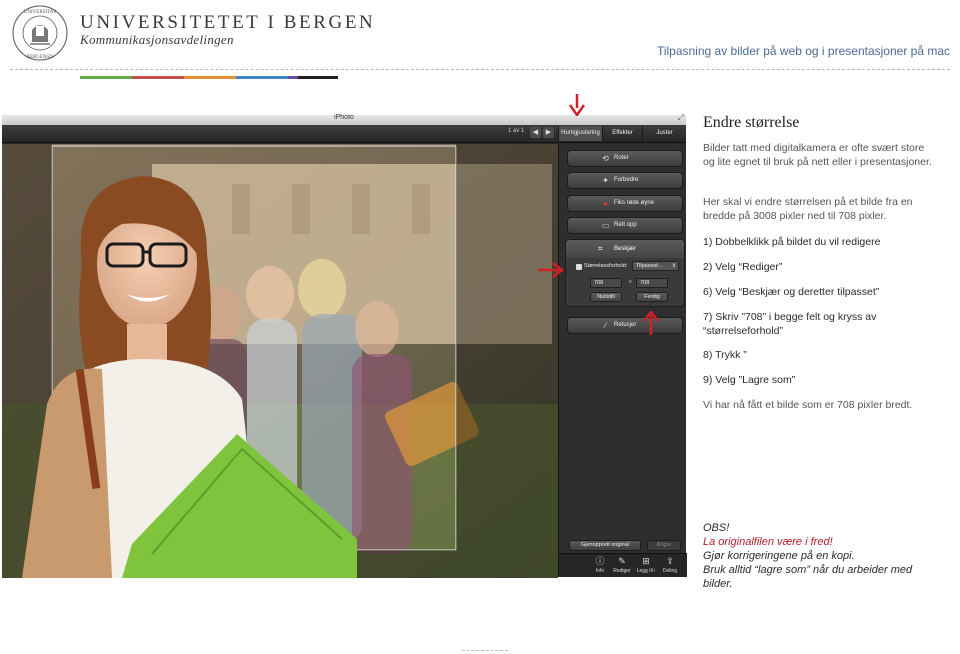 The image size is (960, 654). Describe the element at coordinates (606, 283) in the screenshot. I see `crop-width-field: 708` at that location.